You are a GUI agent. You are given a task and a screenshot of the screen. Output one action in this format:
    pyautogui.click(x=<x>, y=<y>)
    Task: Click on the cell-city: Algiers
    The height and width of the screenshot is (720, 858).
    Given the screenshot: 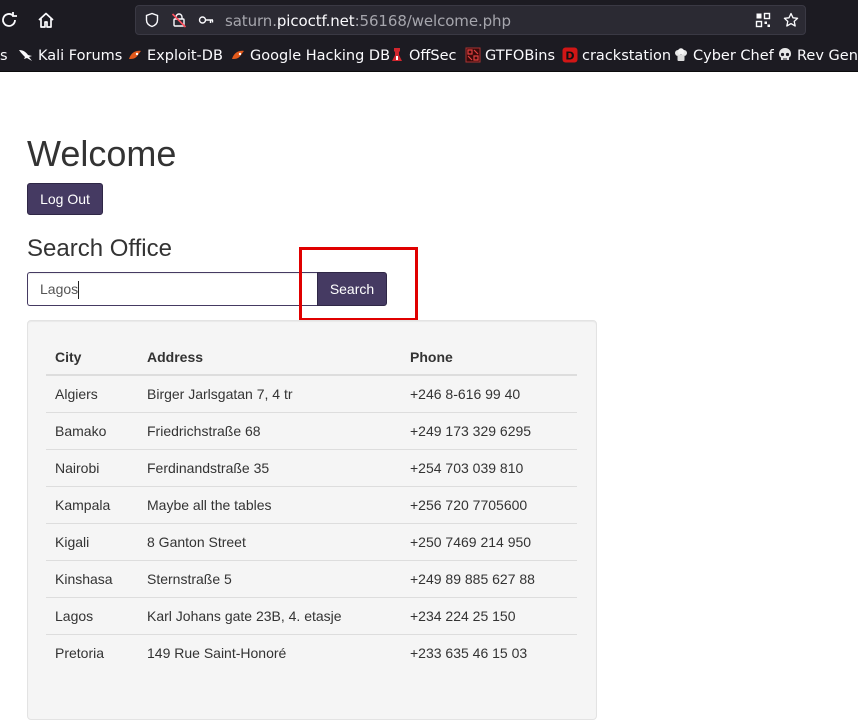 What is the action you would take?
    pyautogui.click(x=76, y=393)
    